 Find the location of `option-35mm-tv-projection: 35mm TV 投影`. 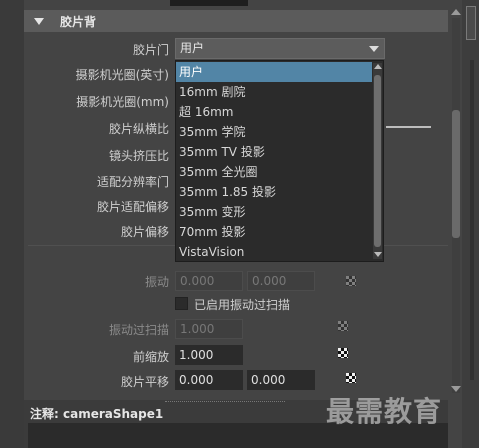

option-35mm-tv-projection: 35mm TV 投影 is located at coordinates (274, 152).